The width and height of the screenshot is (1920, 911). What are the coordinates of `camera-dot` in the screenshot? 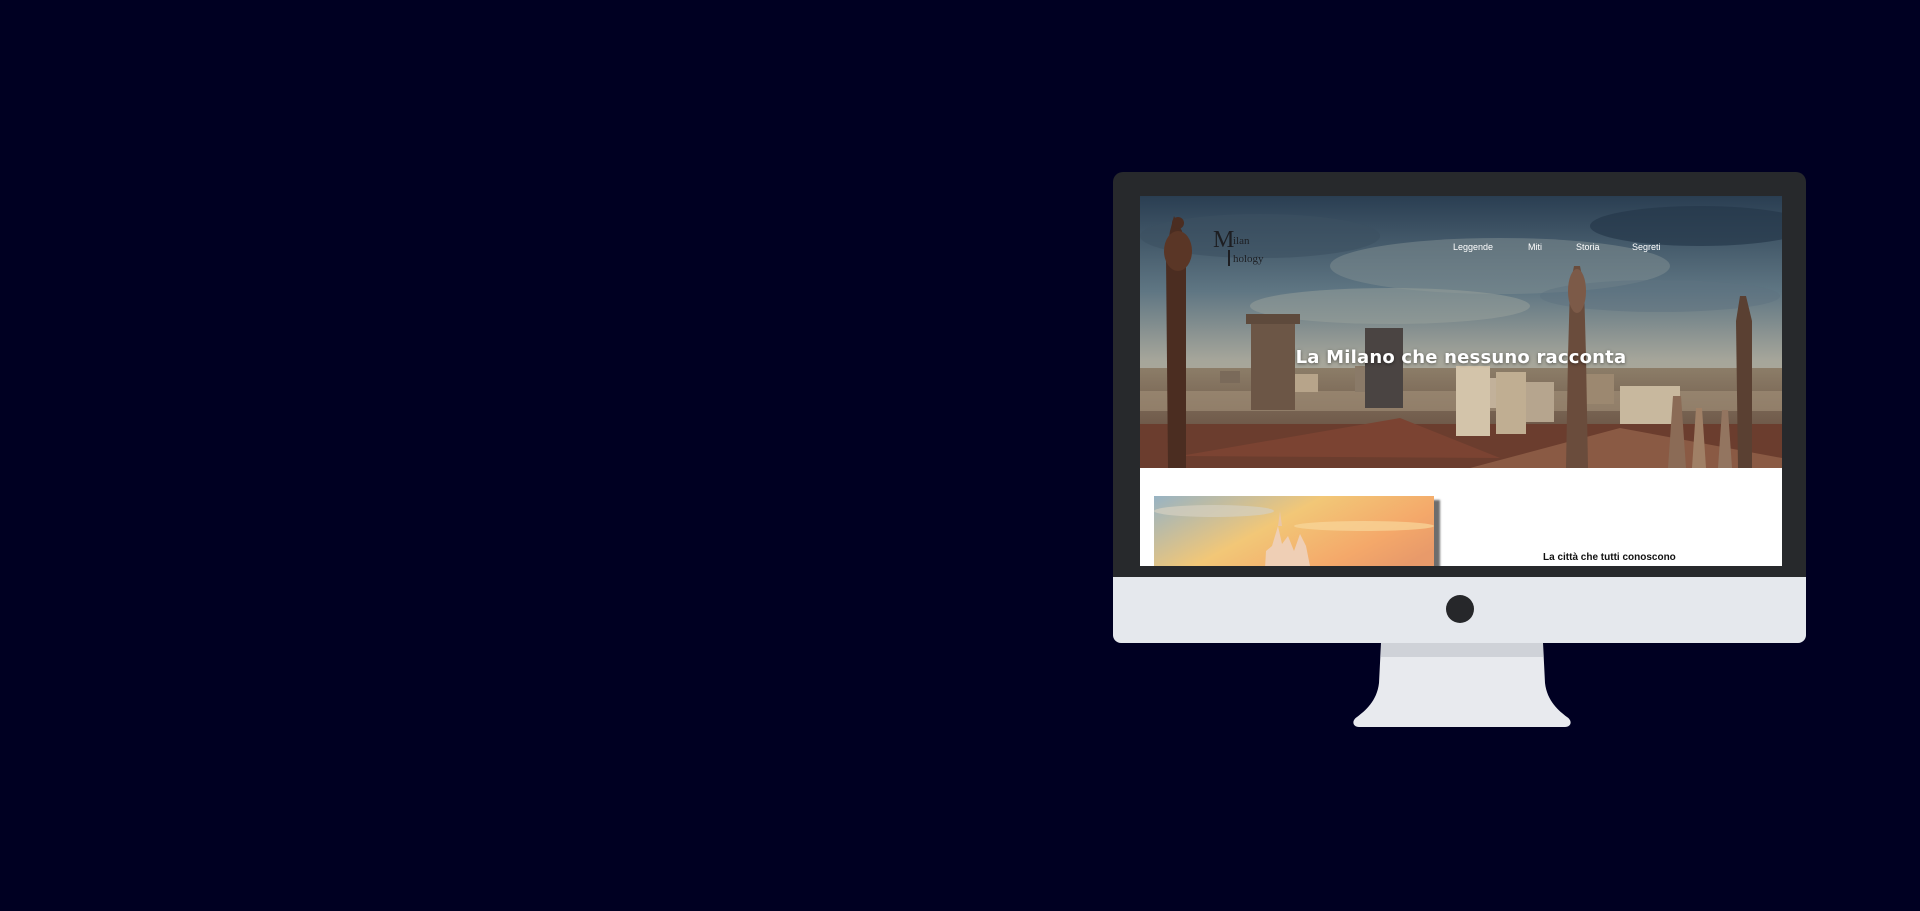 It's located at (1460, 609).